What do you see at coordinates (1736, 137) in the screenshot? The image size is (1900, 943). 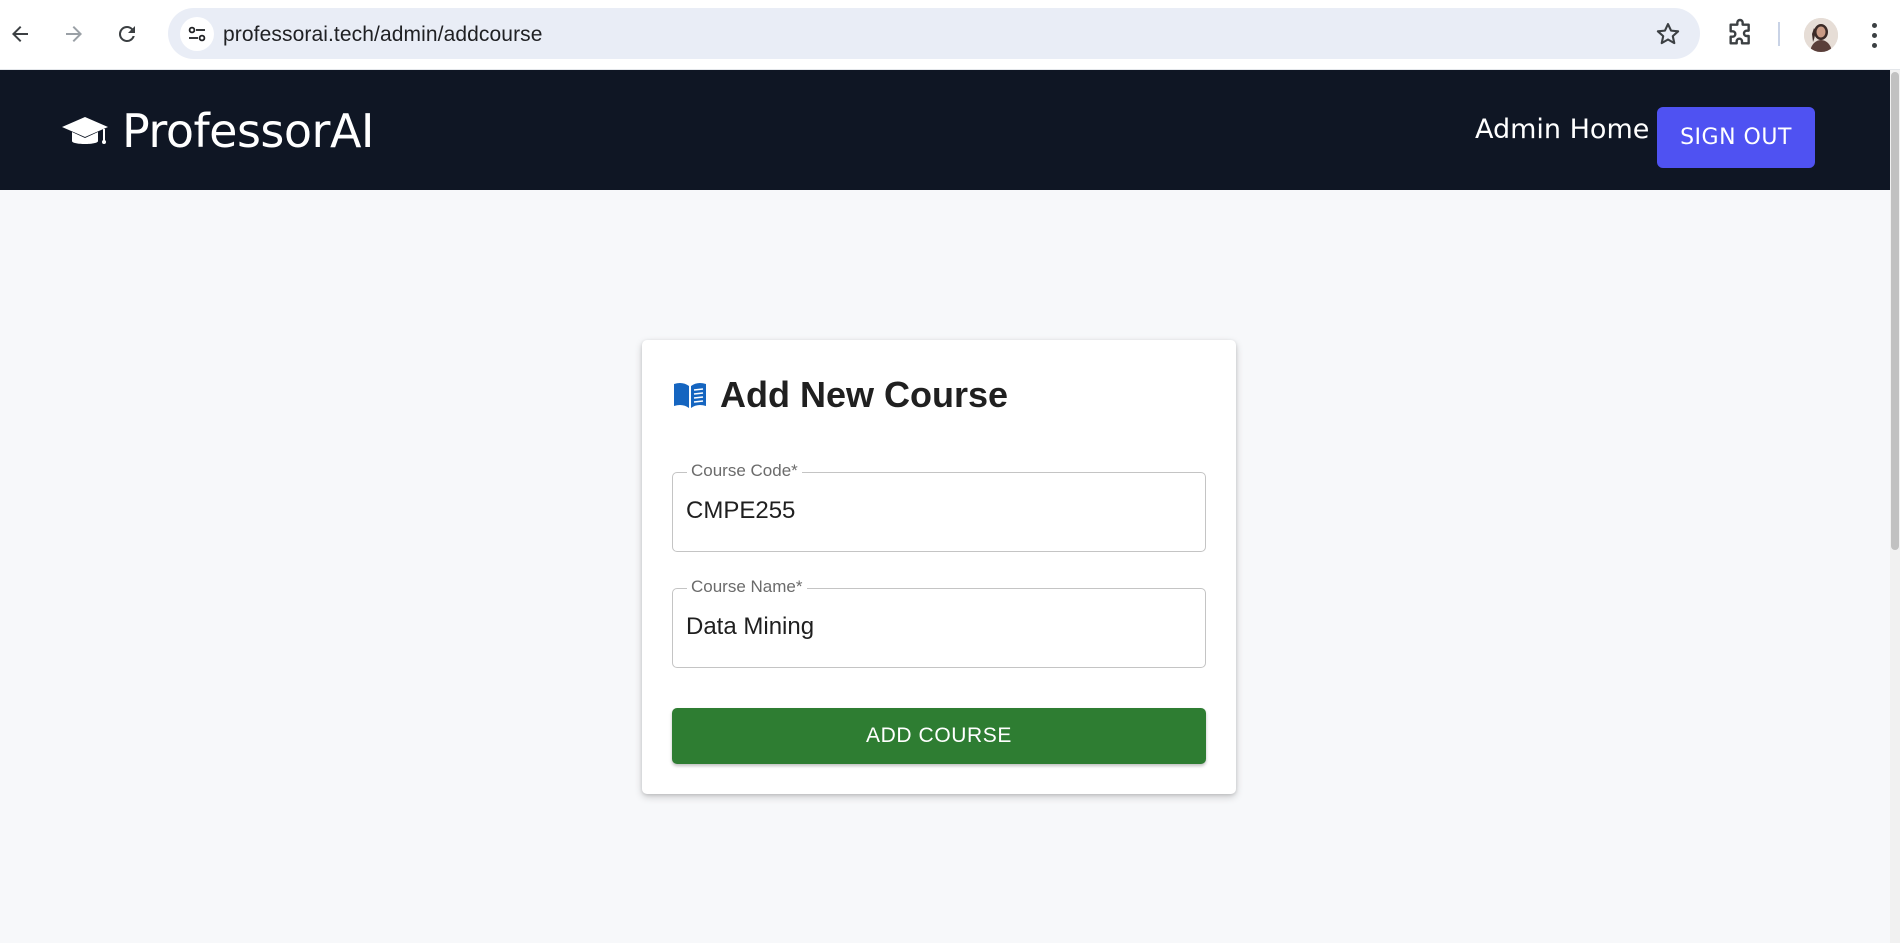 I see `sign-out-button: SIGN OUT` at bounding box center [1736, 137].